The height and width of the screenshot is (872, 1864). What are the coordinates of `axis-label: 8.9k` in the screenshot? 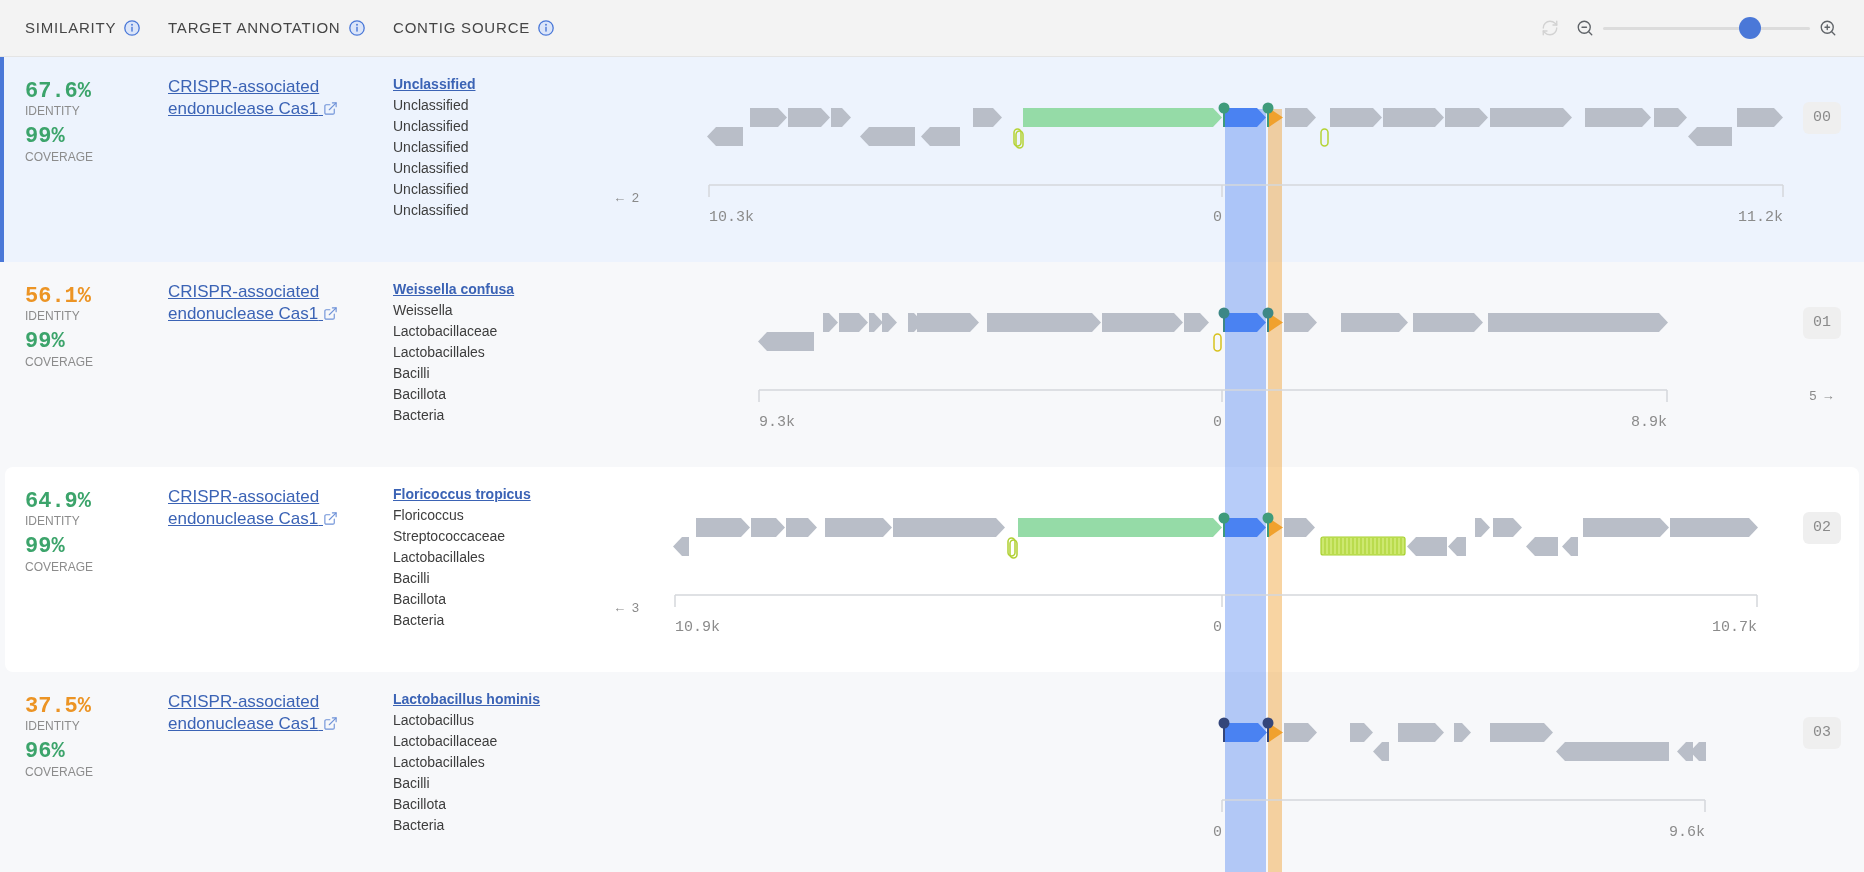 It's located at (1649, 422).